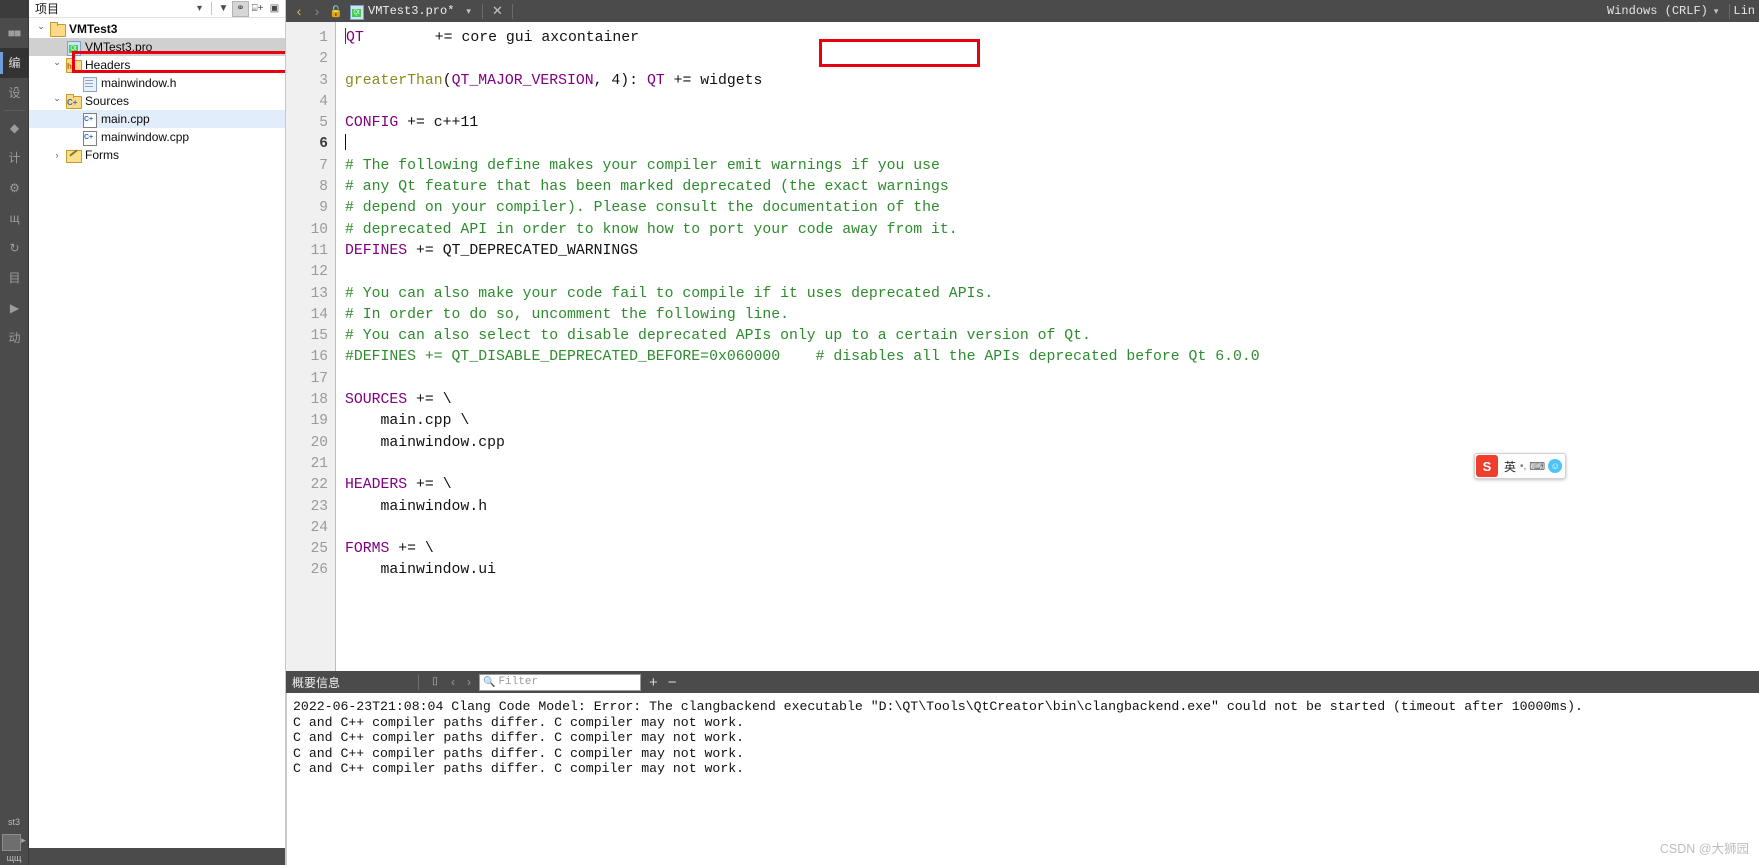 This screenshot has width=1759, height=865. I want to click on code-line: CONFIG += c++11, so click(1052, 123).